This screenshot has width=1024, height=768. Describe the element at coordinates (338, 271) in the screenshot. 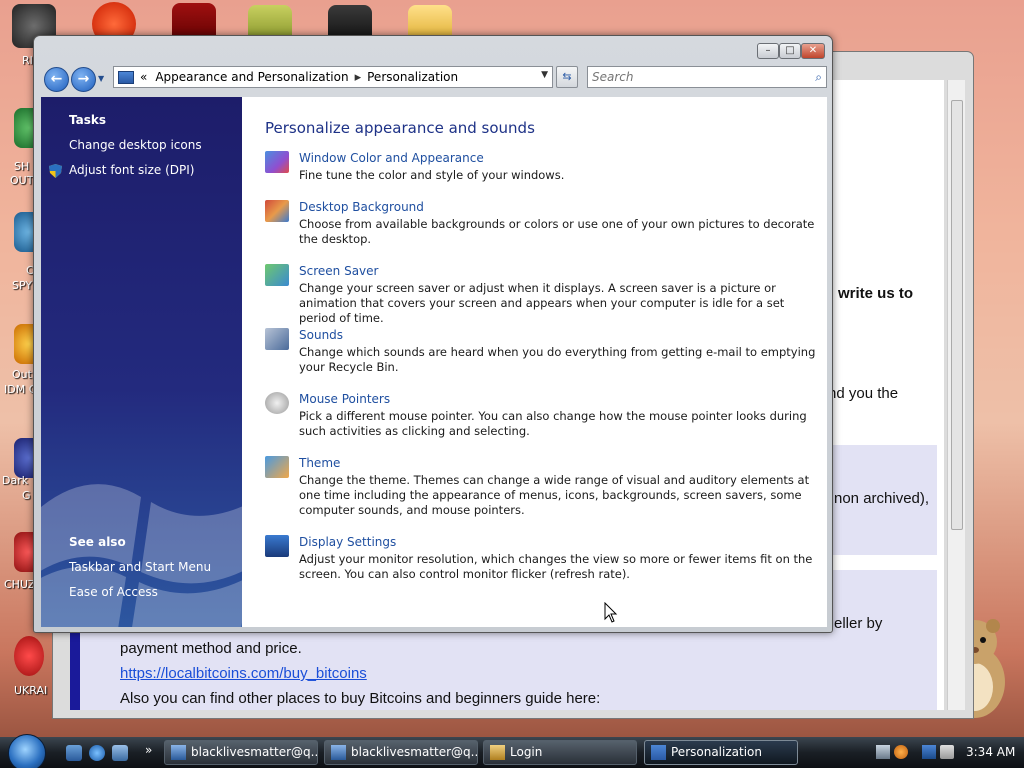

I see `screen-saver-link: Screen Saver` at that location.